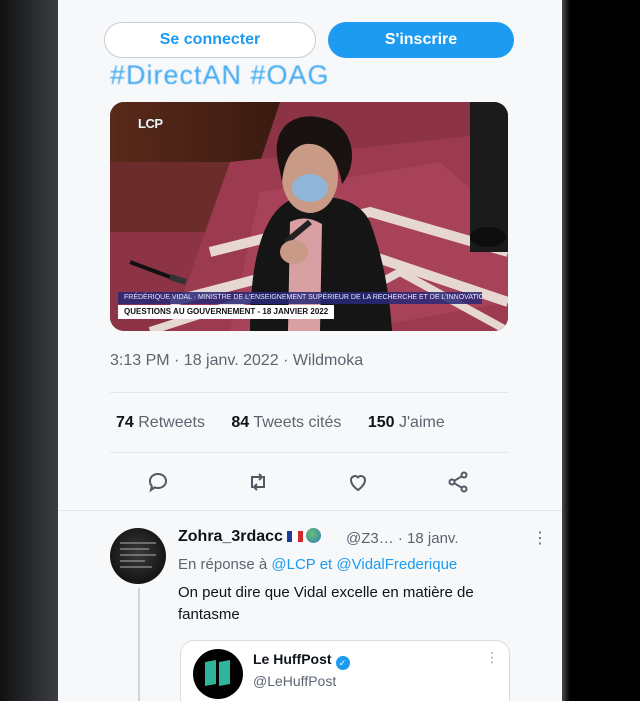 Image resolution: width=640 pixels, height=701 pixels. I want to click on huffpost-logo, so click(218, 674).